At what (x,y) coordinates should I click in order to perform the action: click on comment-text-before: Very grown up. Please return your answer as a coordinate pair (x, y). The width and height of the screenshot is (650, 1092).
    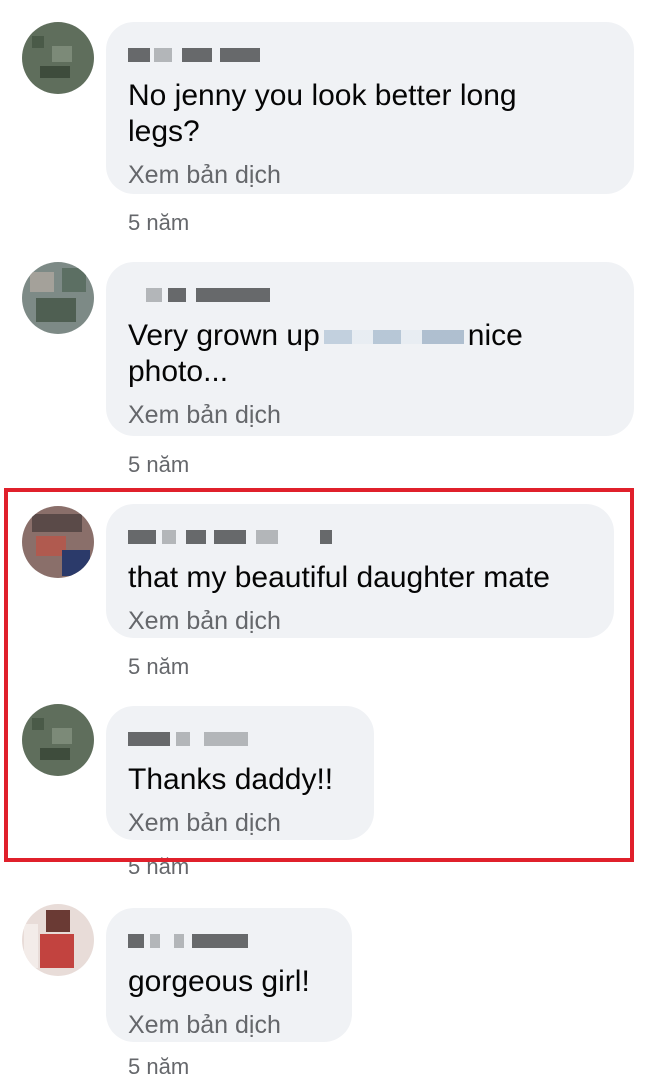
    Looking at the image, I should click on (224, 335).